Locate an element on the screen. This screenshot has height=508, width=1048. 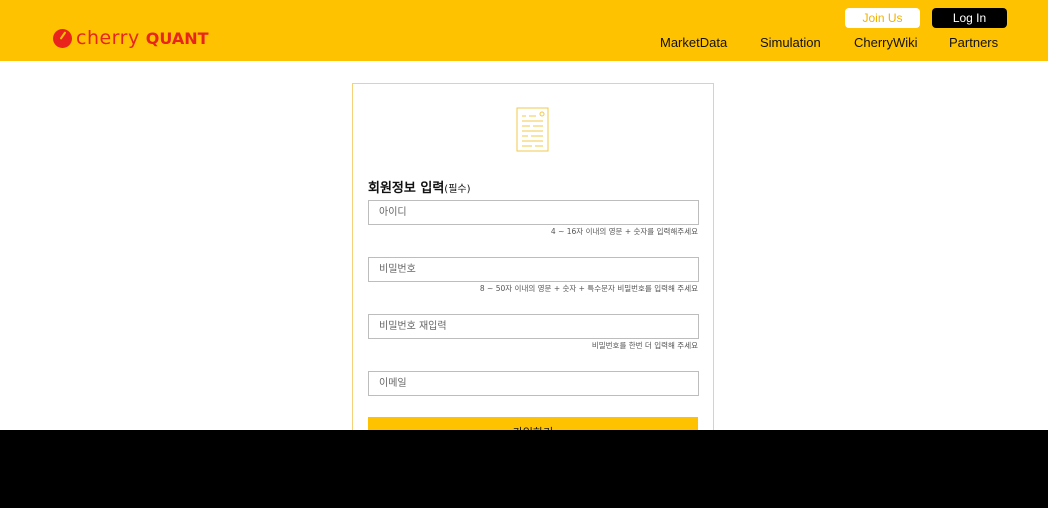
password-input is located at coordinates (533, 269).